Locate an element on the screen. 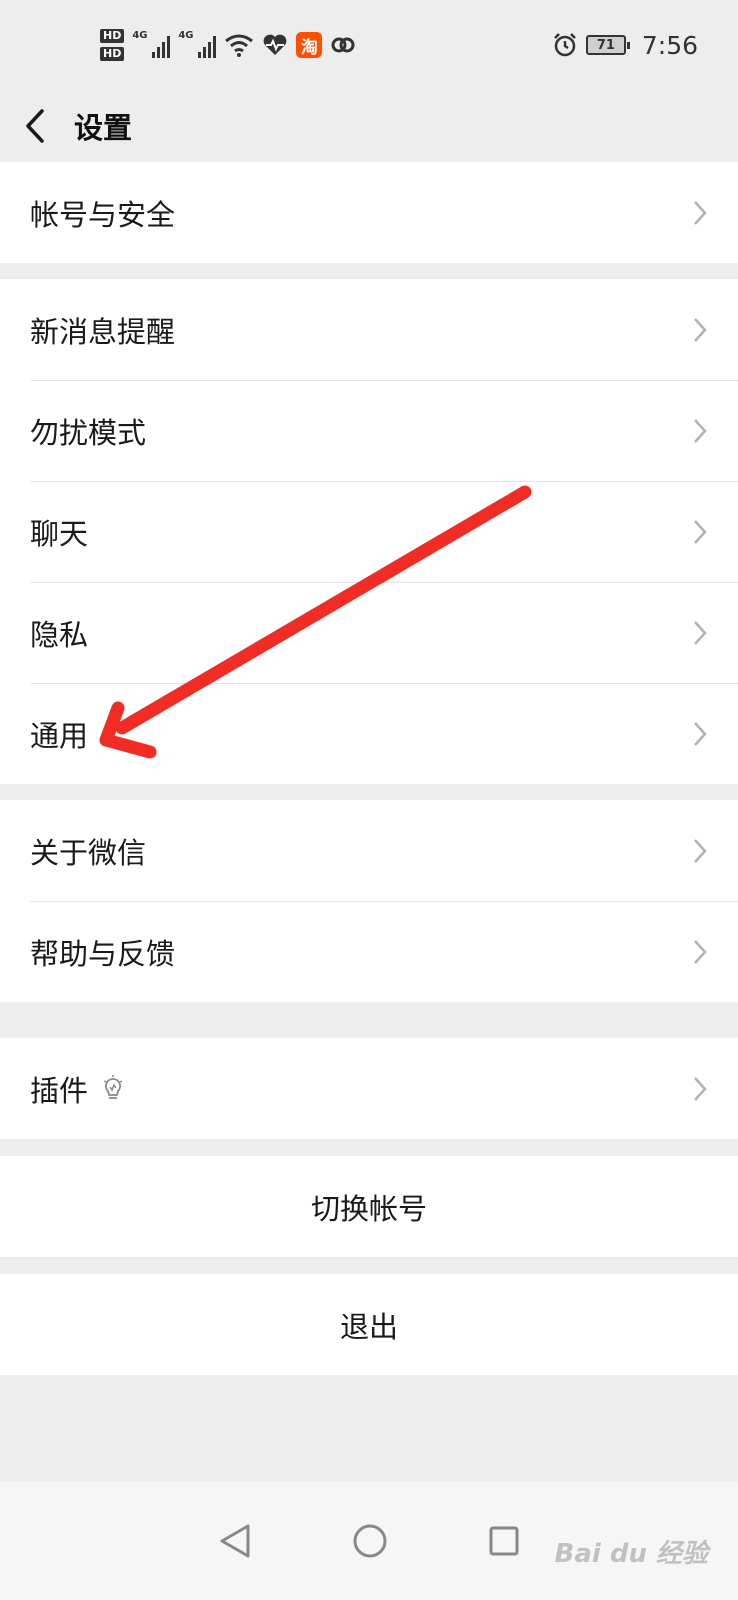  group-logout: 退出 is located at coordinates (369, 1324).